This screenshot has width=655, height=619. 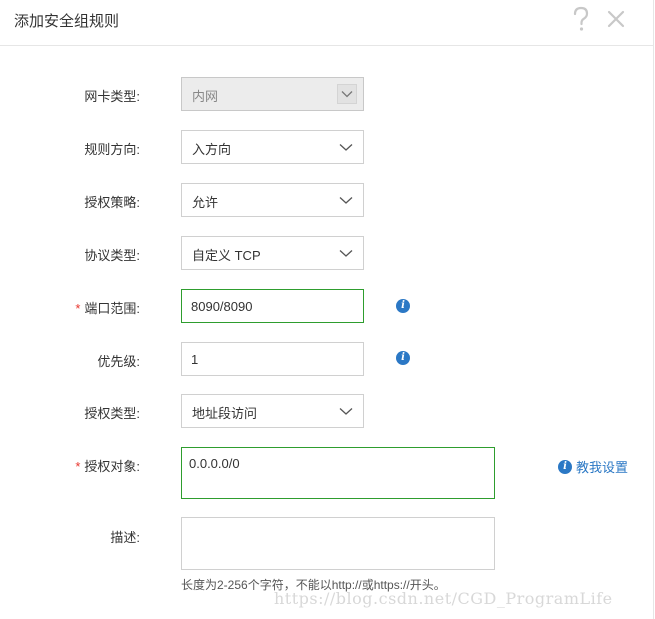 I want to click on priority-input, so click(x=272, y=359).